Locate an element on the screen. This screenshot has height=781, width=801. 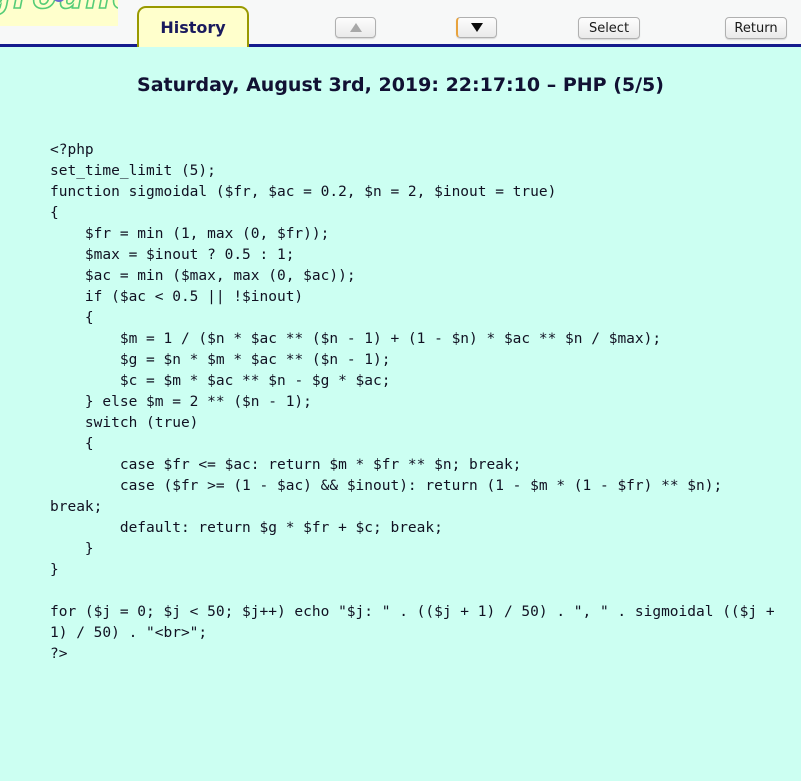
site-logo: ground is located at coordinates (59, 13).